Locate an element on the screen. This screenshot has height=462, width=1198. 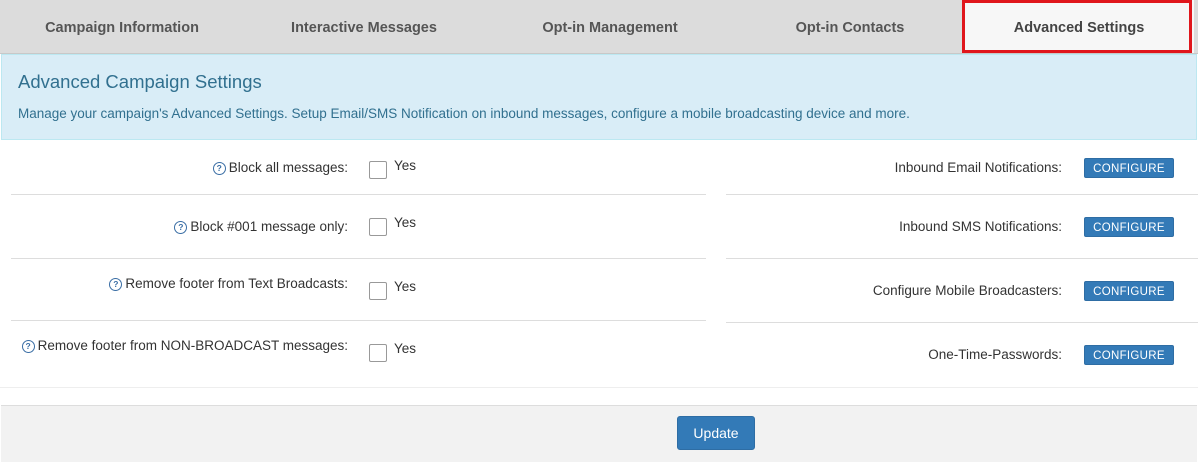
panel-title: Advanced Campaign Settings is located at coordinates (140, 81).